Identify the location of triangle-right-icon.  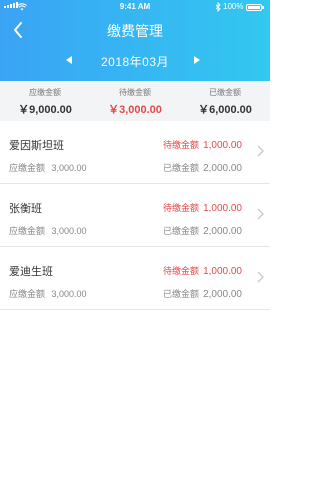
(197, 60).